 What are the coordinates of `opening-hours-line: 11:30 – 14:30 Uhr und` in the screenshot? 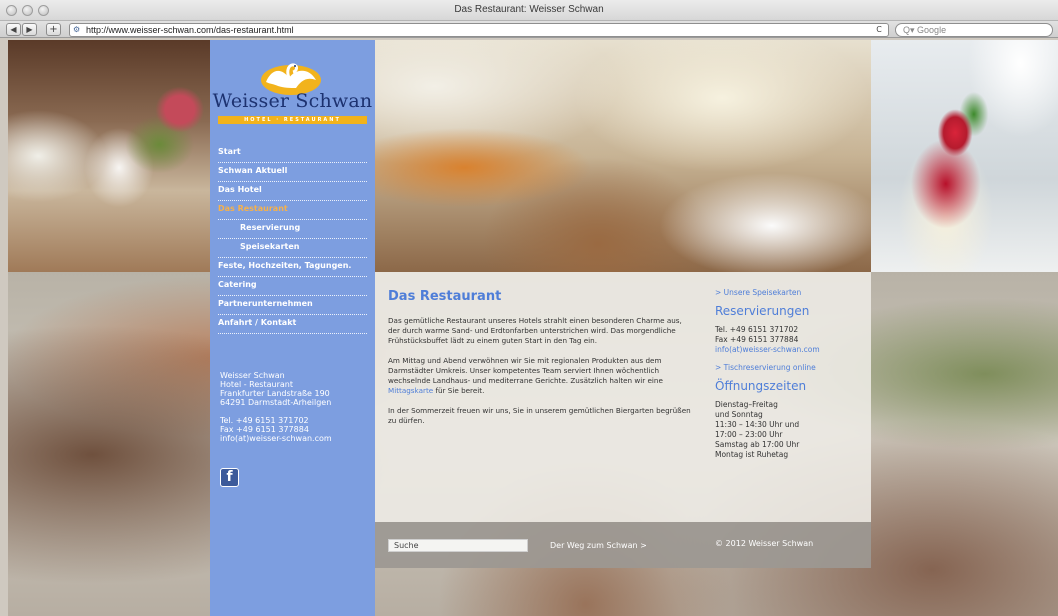 It's located at (757, 424).